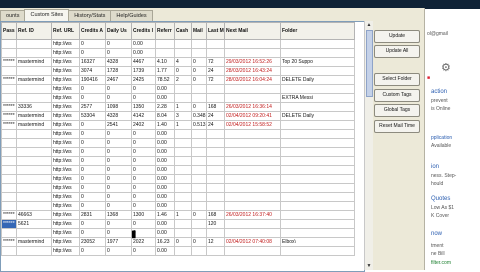 The image size is (480, 272). I want to click on scroll-thumb, so click(369, 63).